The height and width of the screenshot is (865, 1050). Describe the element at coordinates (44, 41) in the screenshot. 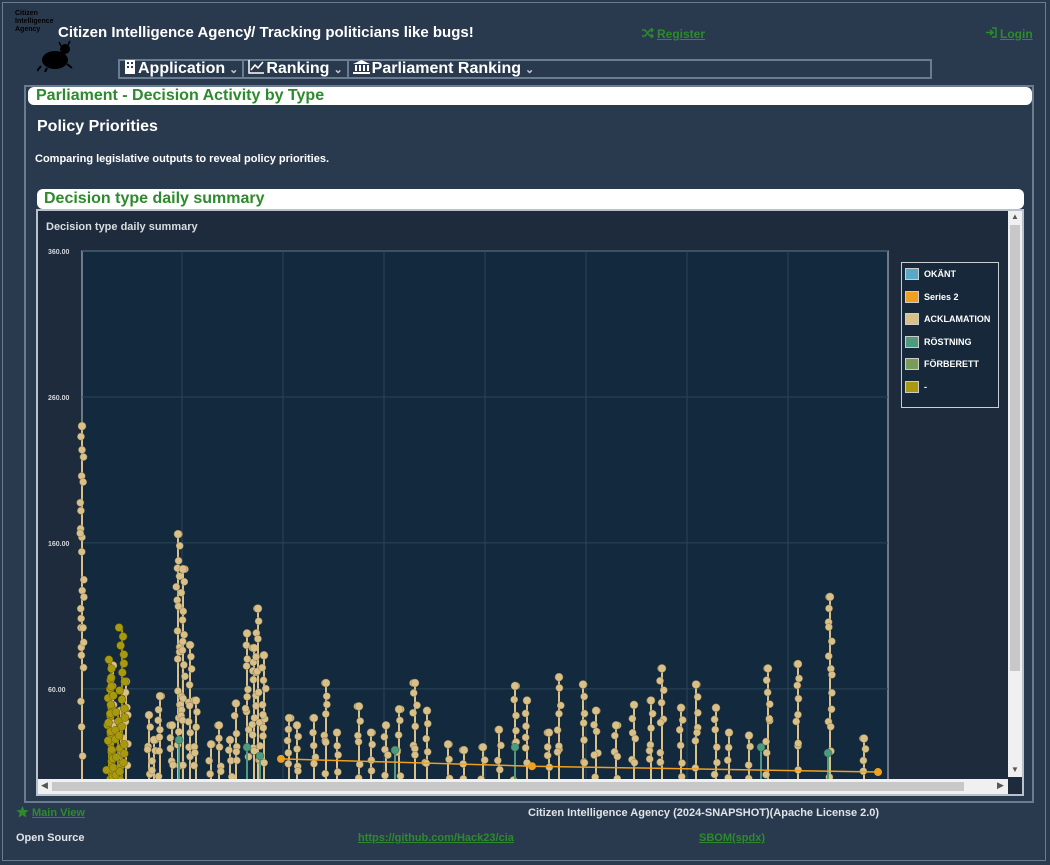

I see `cia-logo: Citizen Intelligence Agency` at that location.